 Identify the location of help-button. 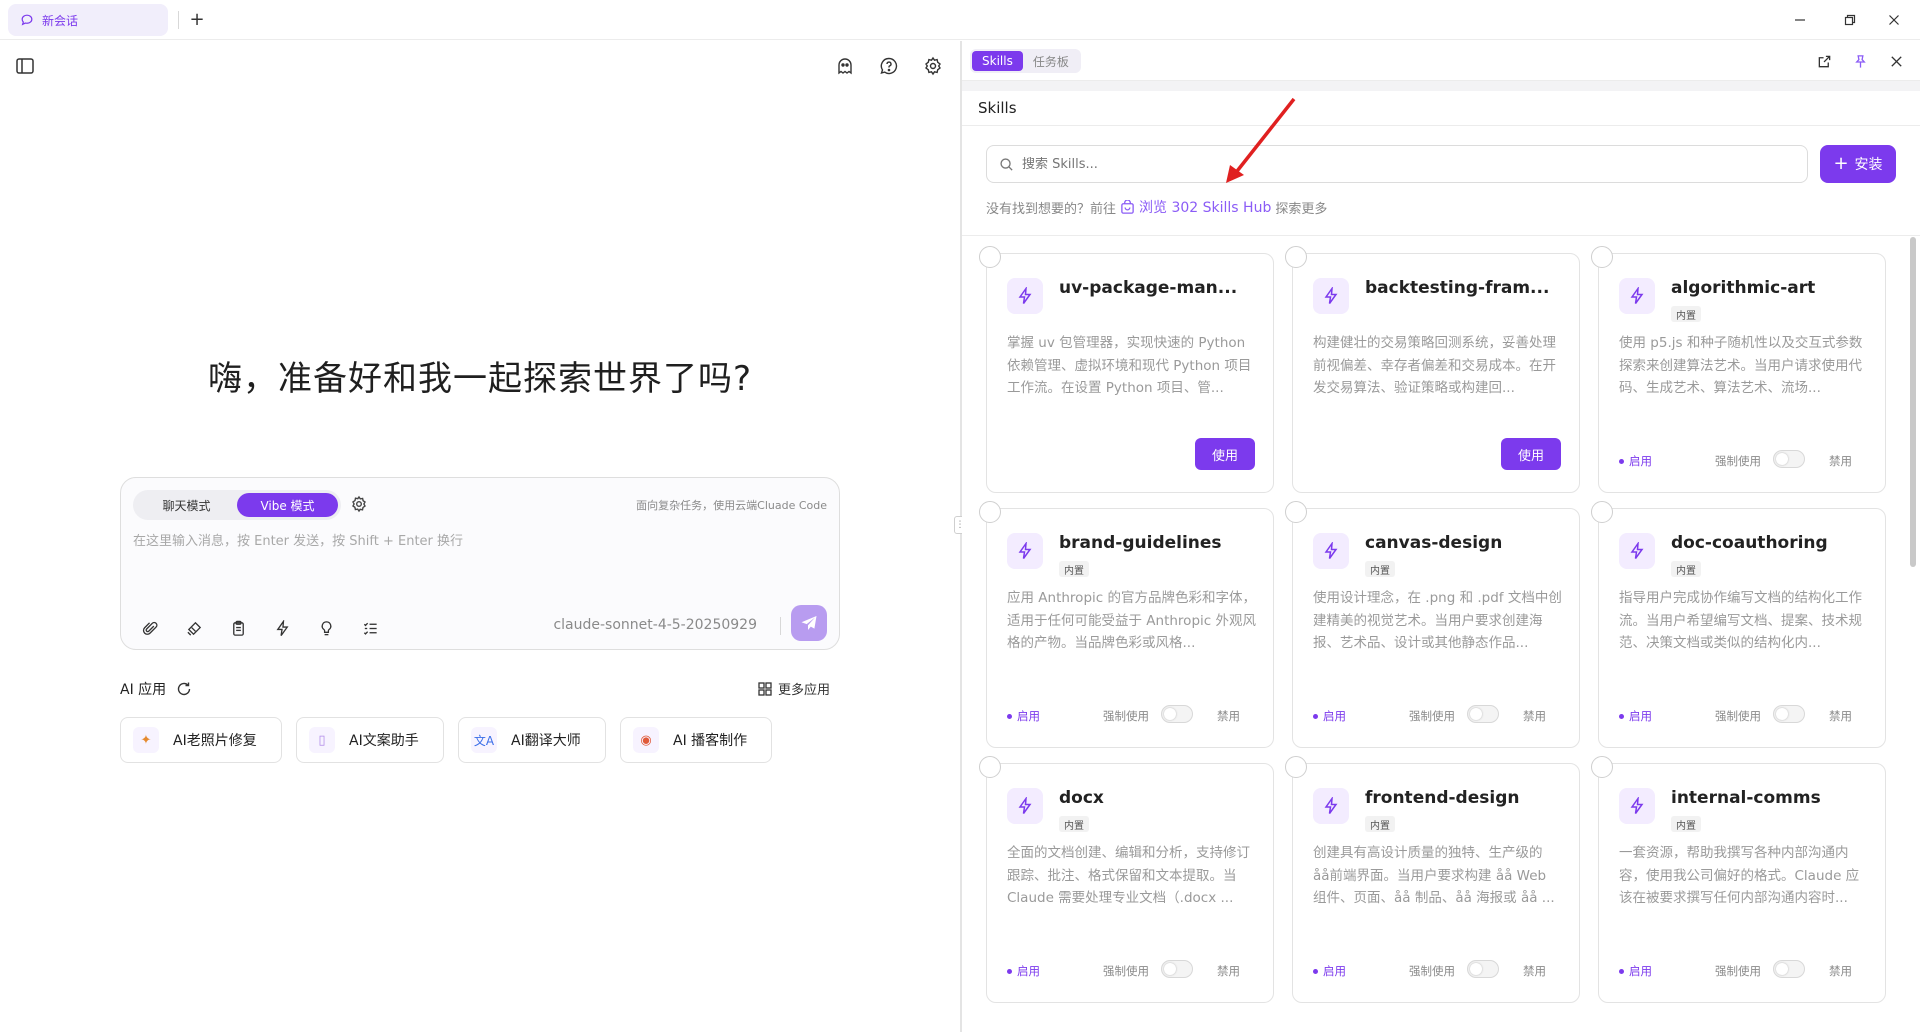
(889, 66).